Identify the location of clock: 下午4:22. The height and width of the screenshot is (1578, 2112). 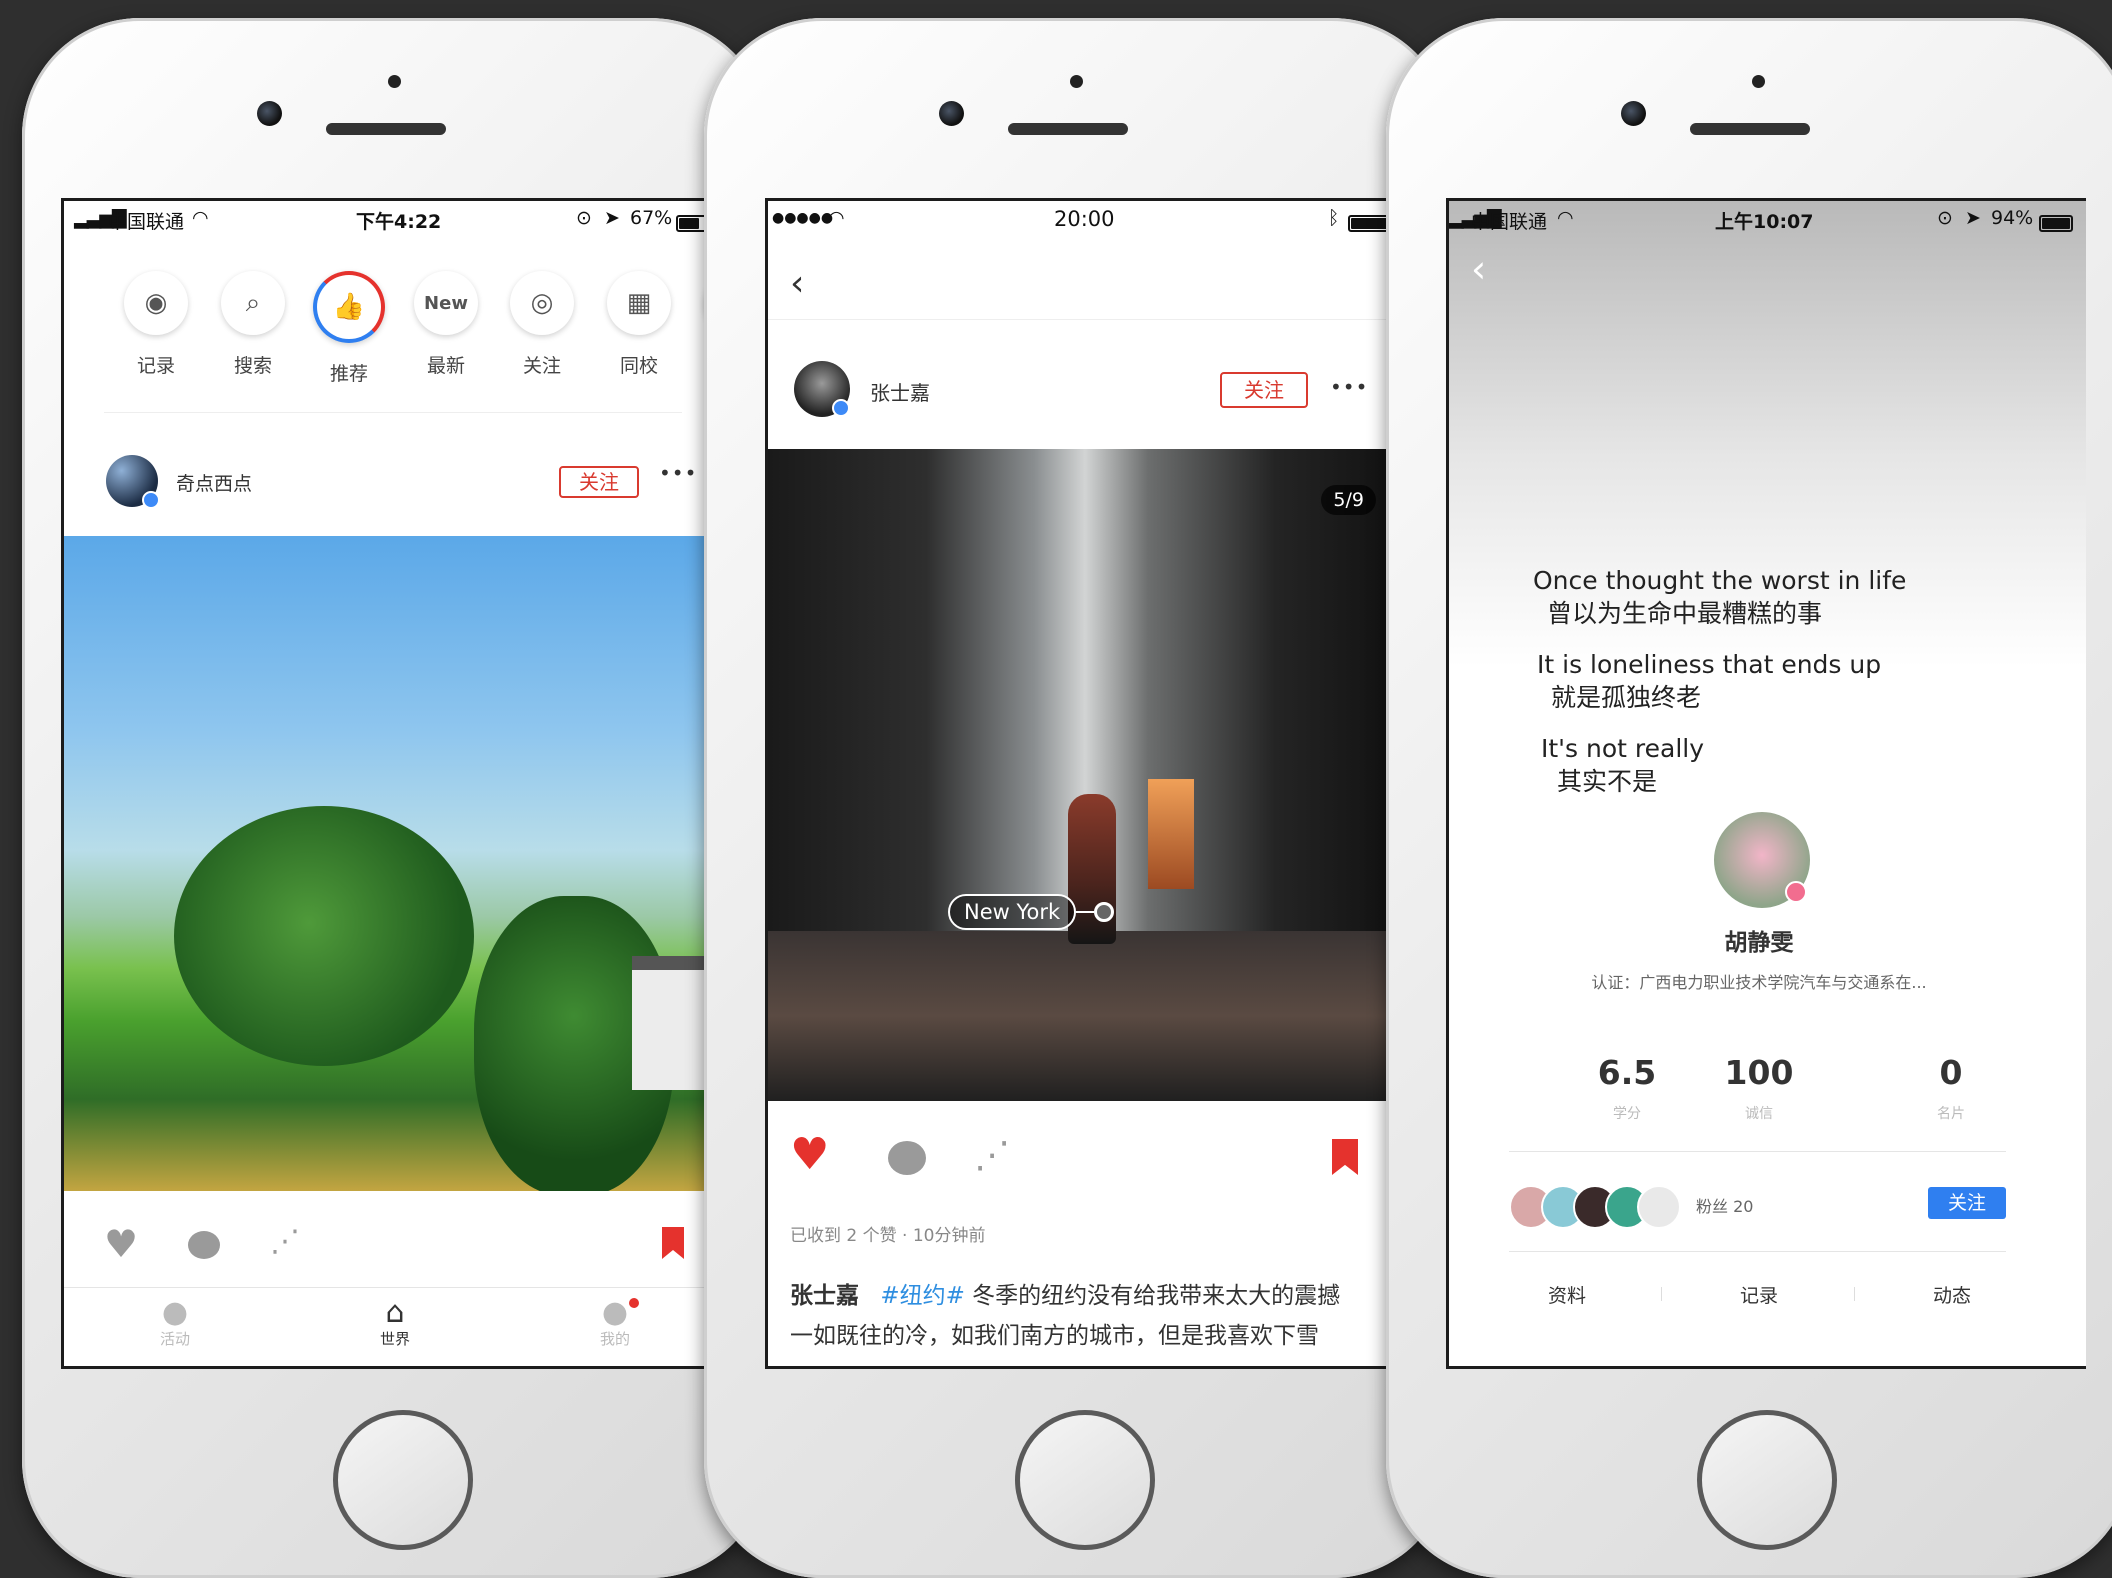
(399, 222).